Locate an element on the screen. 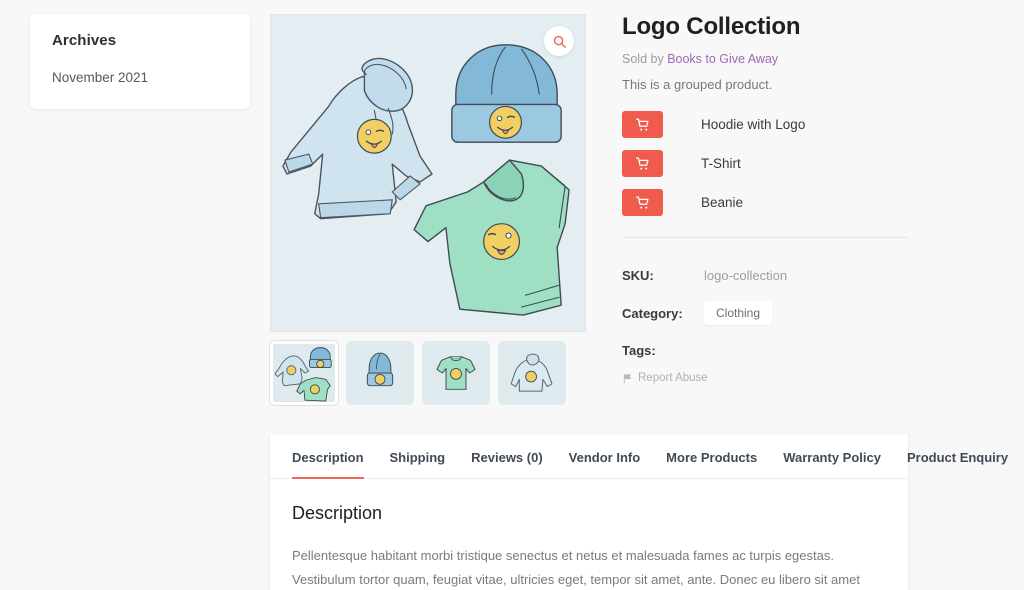 This screenshot has height=590, width=1024. thumbnail-image-tshirt is located at coordinates (456, 373).